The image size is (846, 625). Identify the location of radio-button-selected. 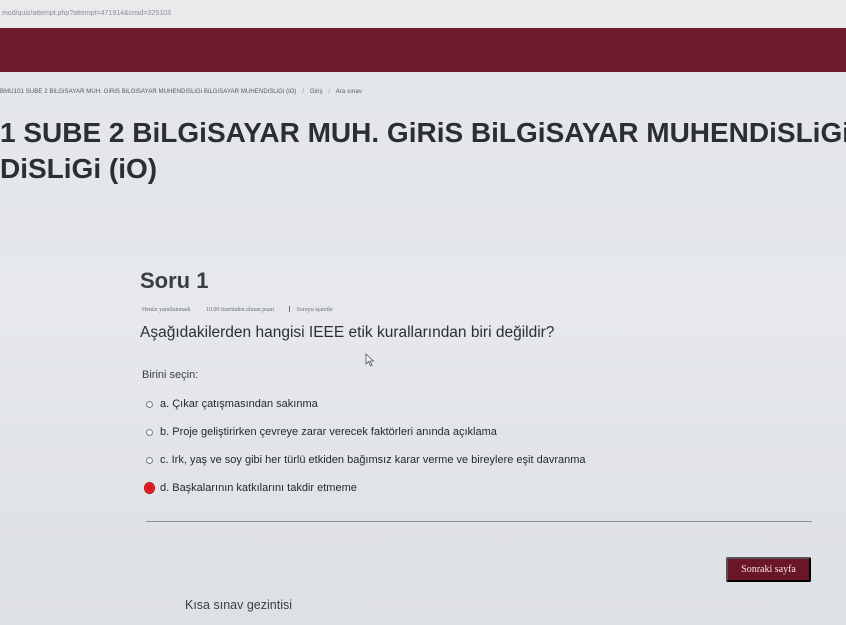
(149, 488).